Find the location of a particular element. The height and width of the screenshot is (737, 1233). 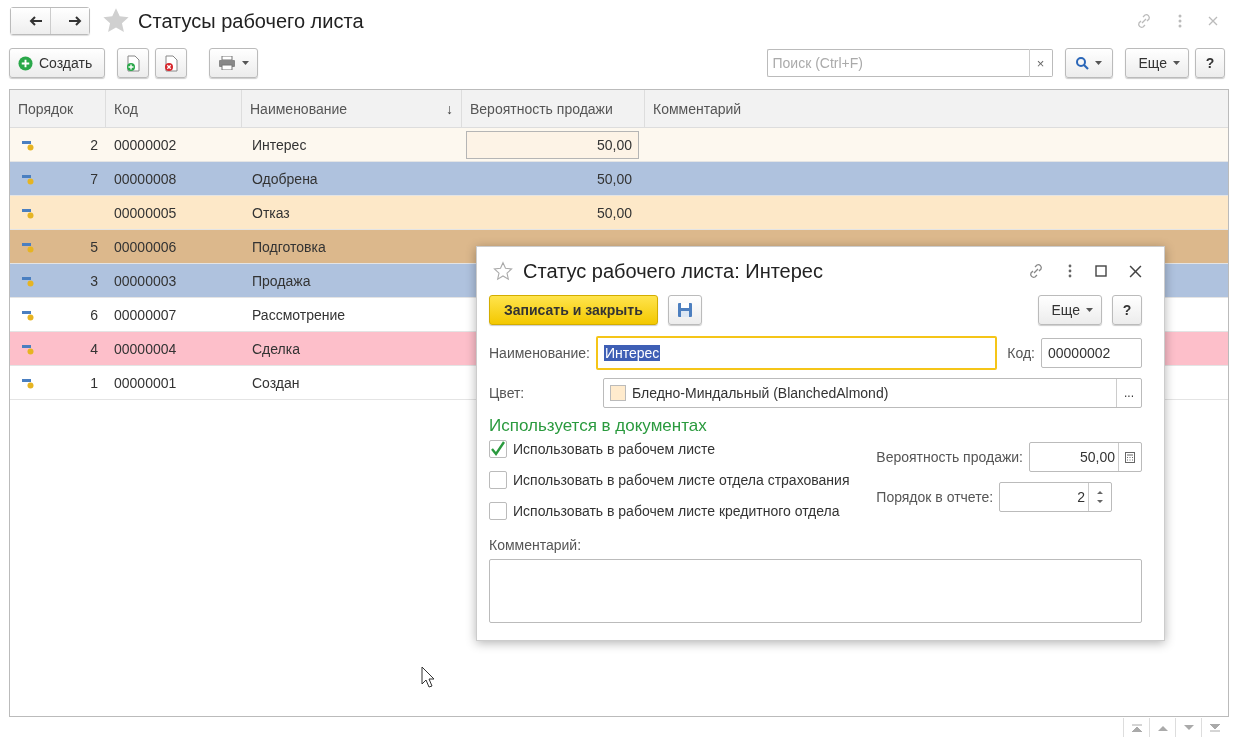

table-cell: 2 is located at coordinates (94, 144).